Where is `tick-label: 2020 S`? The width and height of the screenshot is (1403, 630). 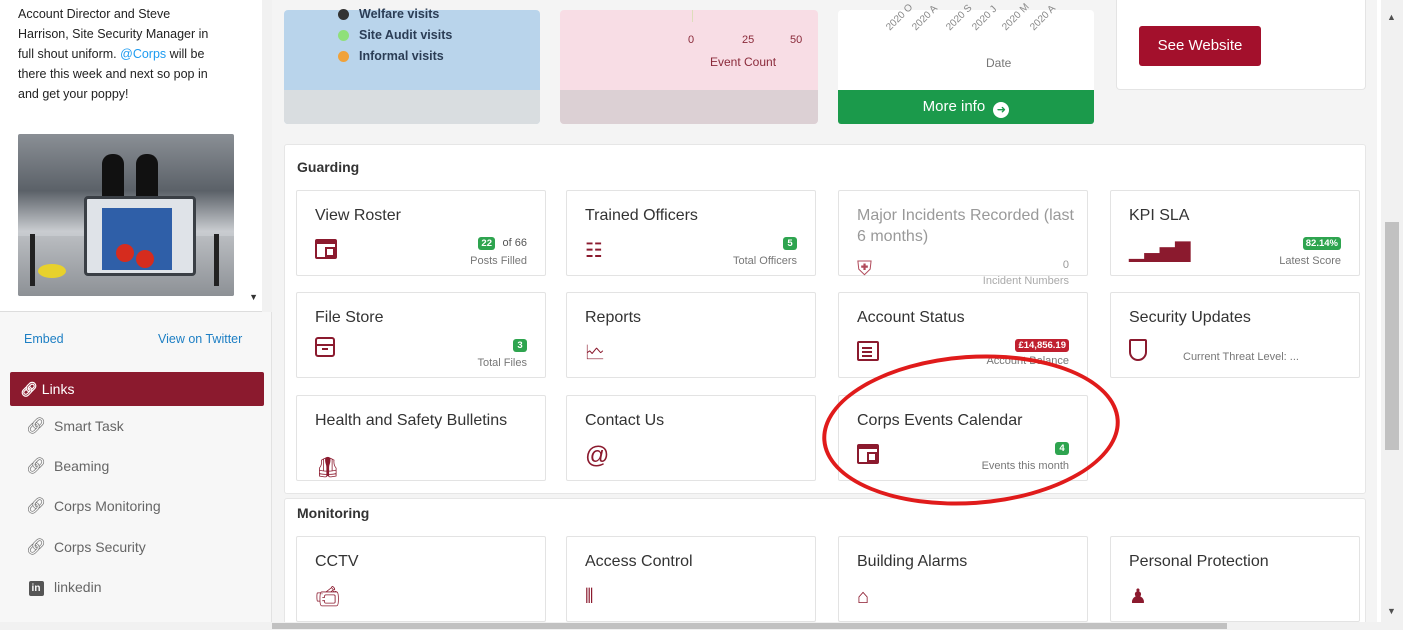 tick-label: 2020 S is located at coordinates (959, 17).